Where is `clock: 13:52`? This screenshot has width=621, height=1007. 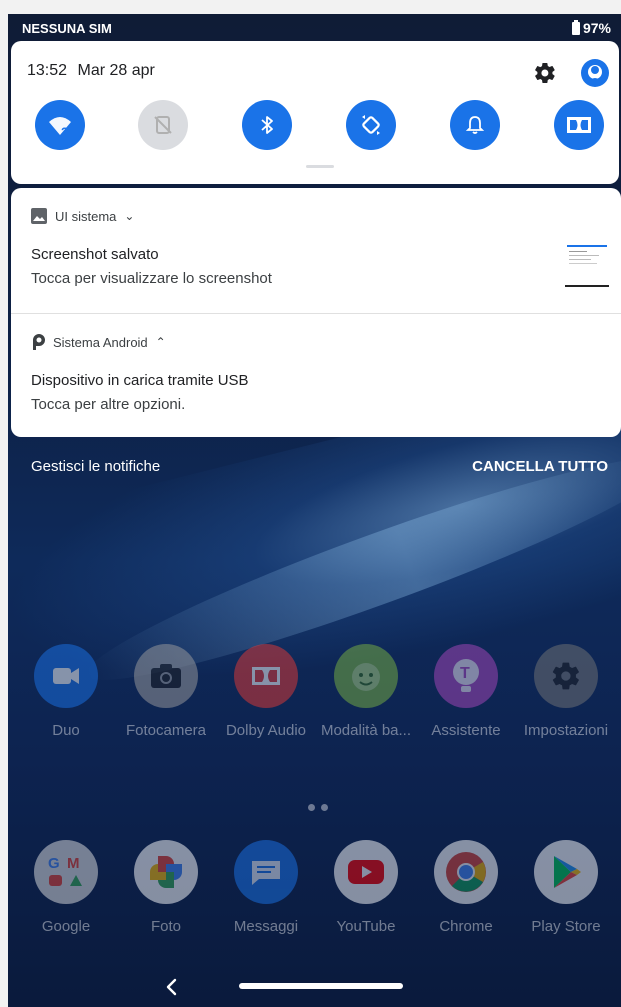
clock: 13:52 is located at coordinates (47, 70).